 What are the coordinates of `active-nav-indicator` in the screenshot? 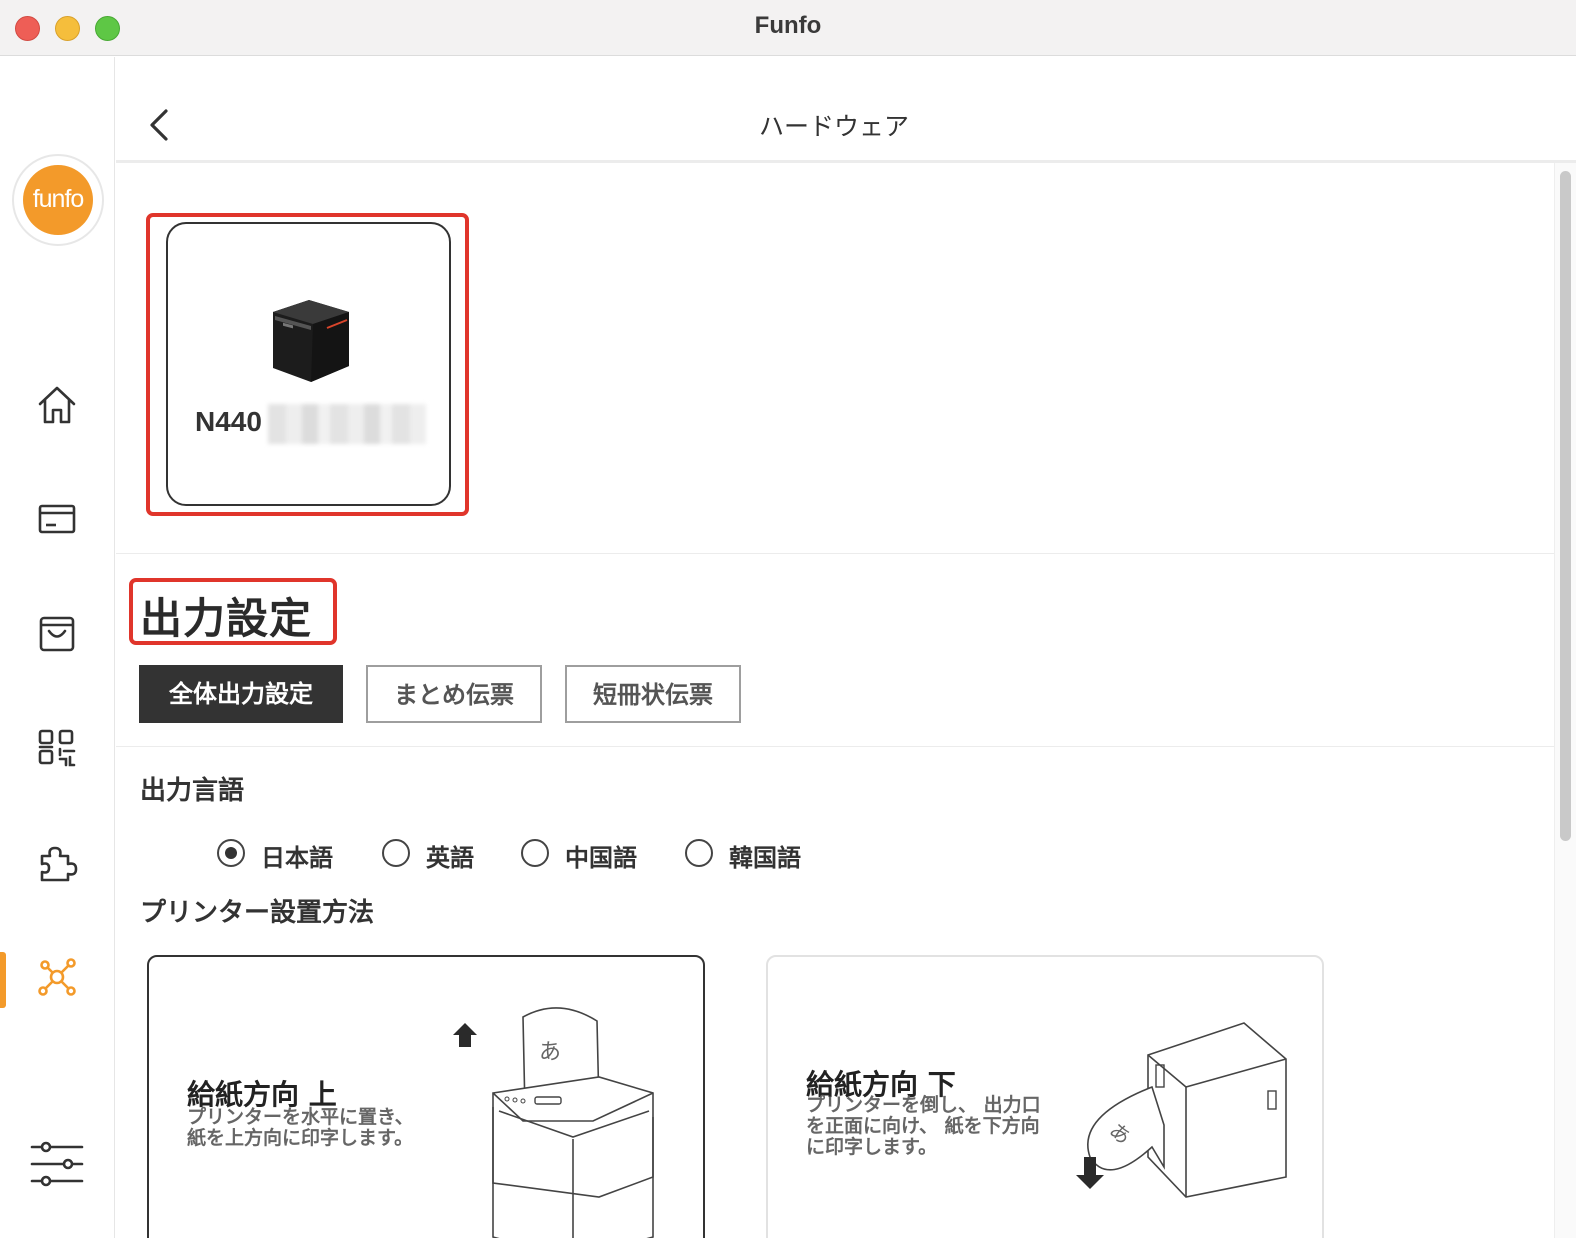 It's located at (3, 980).